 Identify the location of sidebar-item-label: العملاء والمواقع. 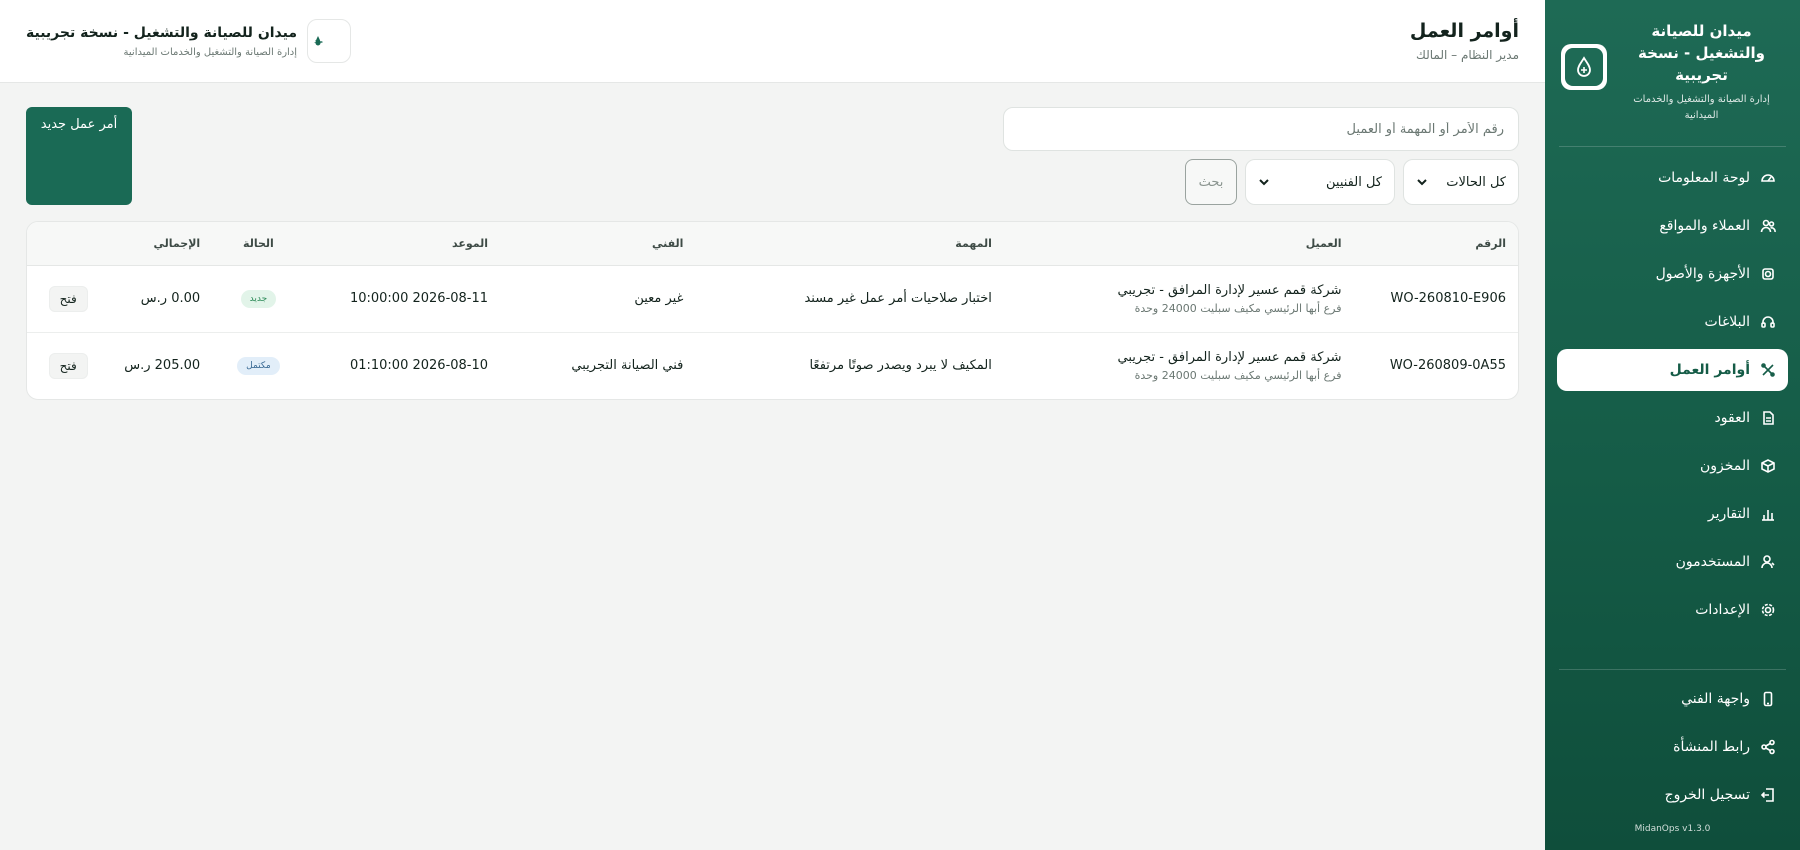
(1704, 226).